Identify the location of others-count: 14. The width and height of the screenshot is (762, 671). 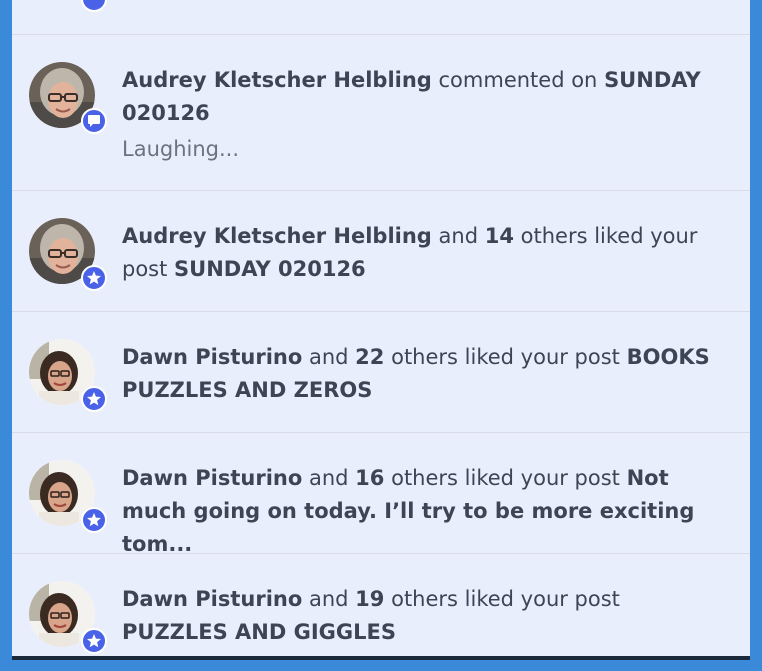
(499, 236).